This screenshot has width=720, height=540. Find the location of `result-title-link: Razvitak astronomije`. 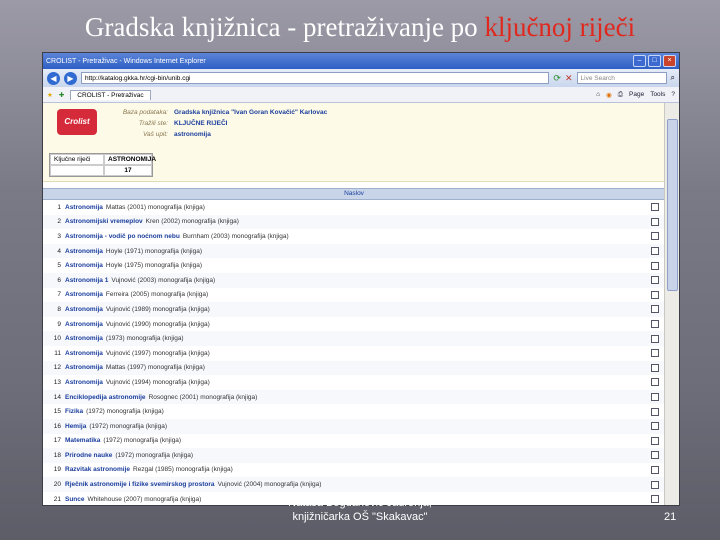

result-title-link: Razvitak astronomije is located at coordinates (97, 469).